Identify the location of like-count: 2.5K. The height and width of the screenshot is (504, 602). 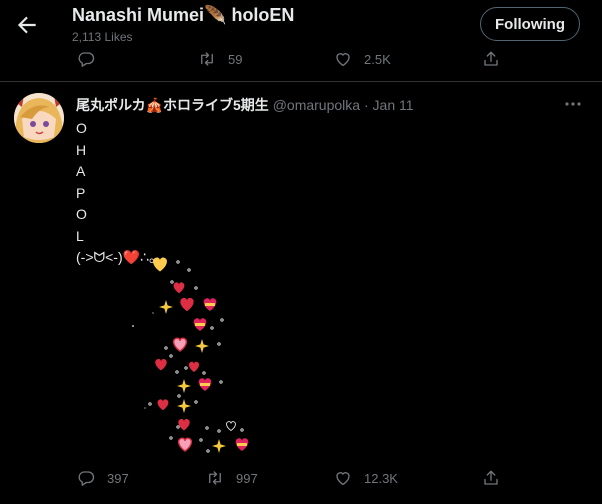
(377, 59).